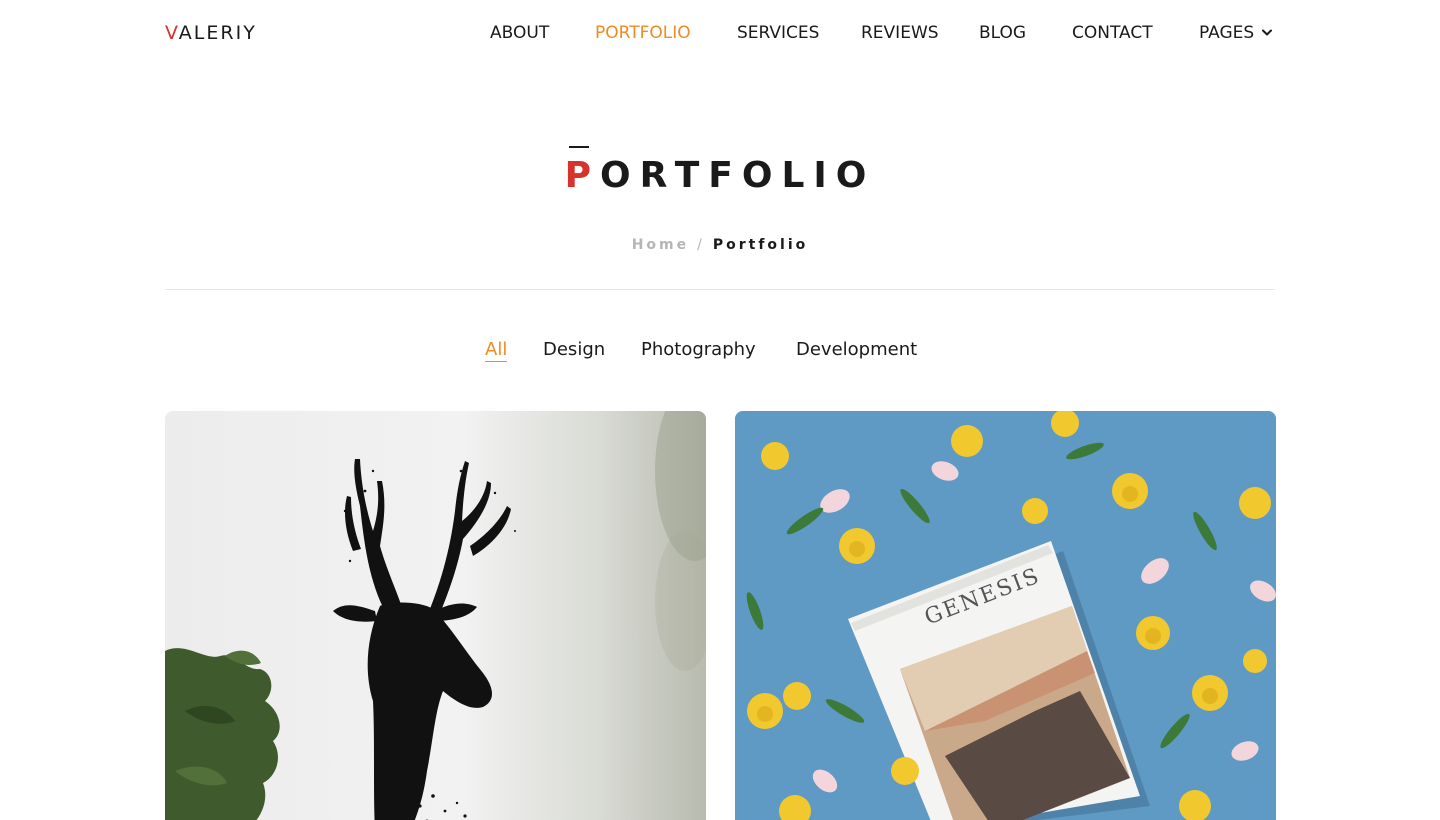 Image resolution: width=1440 pixels, height=820 pixels. I want to click on section-divider, so click(720, 289).